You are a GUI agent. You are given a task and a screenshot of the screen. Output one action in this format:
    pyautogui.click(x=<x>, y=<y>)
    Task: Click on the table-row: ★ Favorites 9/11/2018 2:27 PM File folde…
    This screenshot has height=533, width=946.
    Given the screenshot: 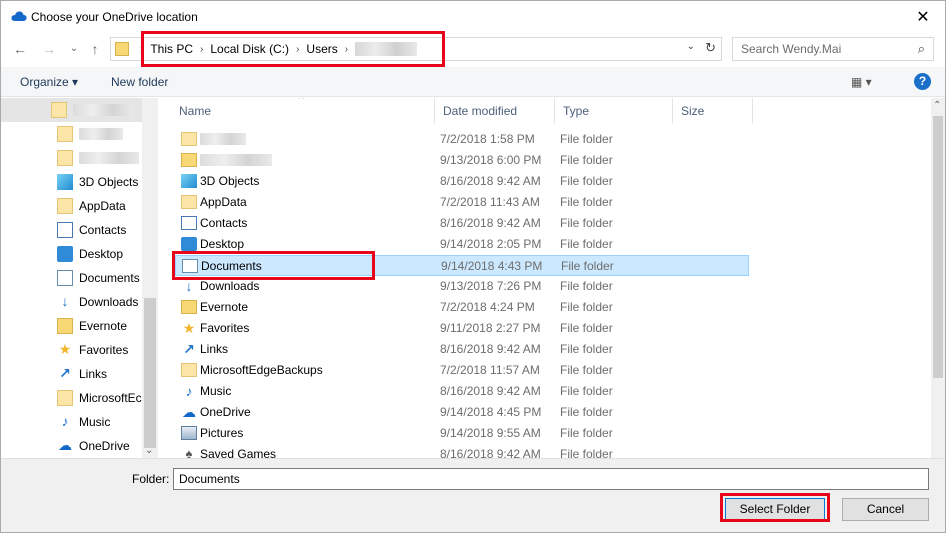 What is the action you would take?
    pyautogui.click(x=462, y=328)
    